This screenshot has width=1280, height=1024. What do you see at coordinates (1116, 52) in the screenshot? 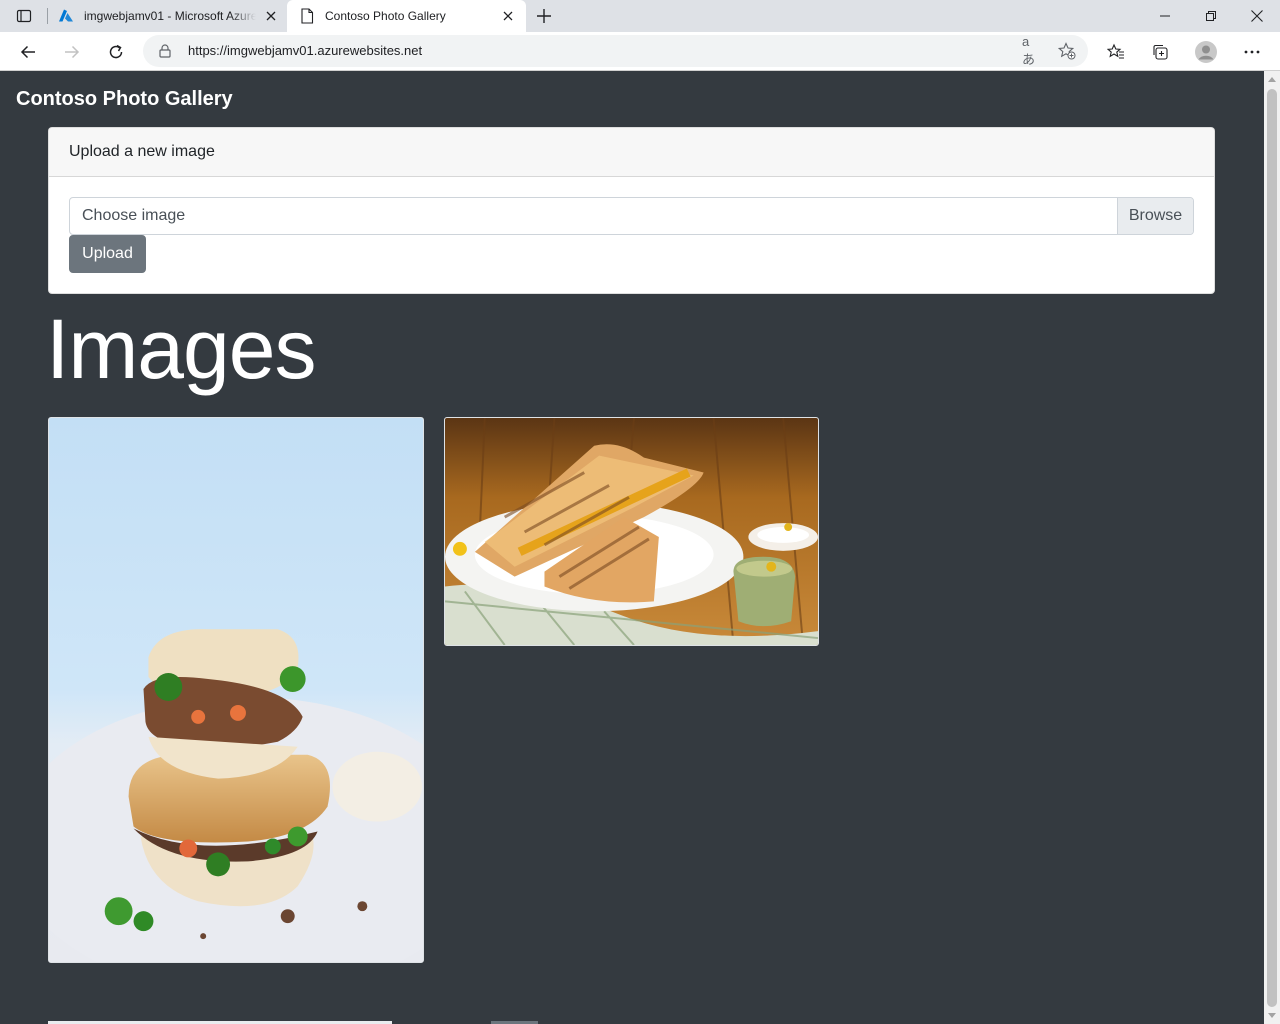
I see `favorites-icon` at bounding box center [1116, 52].